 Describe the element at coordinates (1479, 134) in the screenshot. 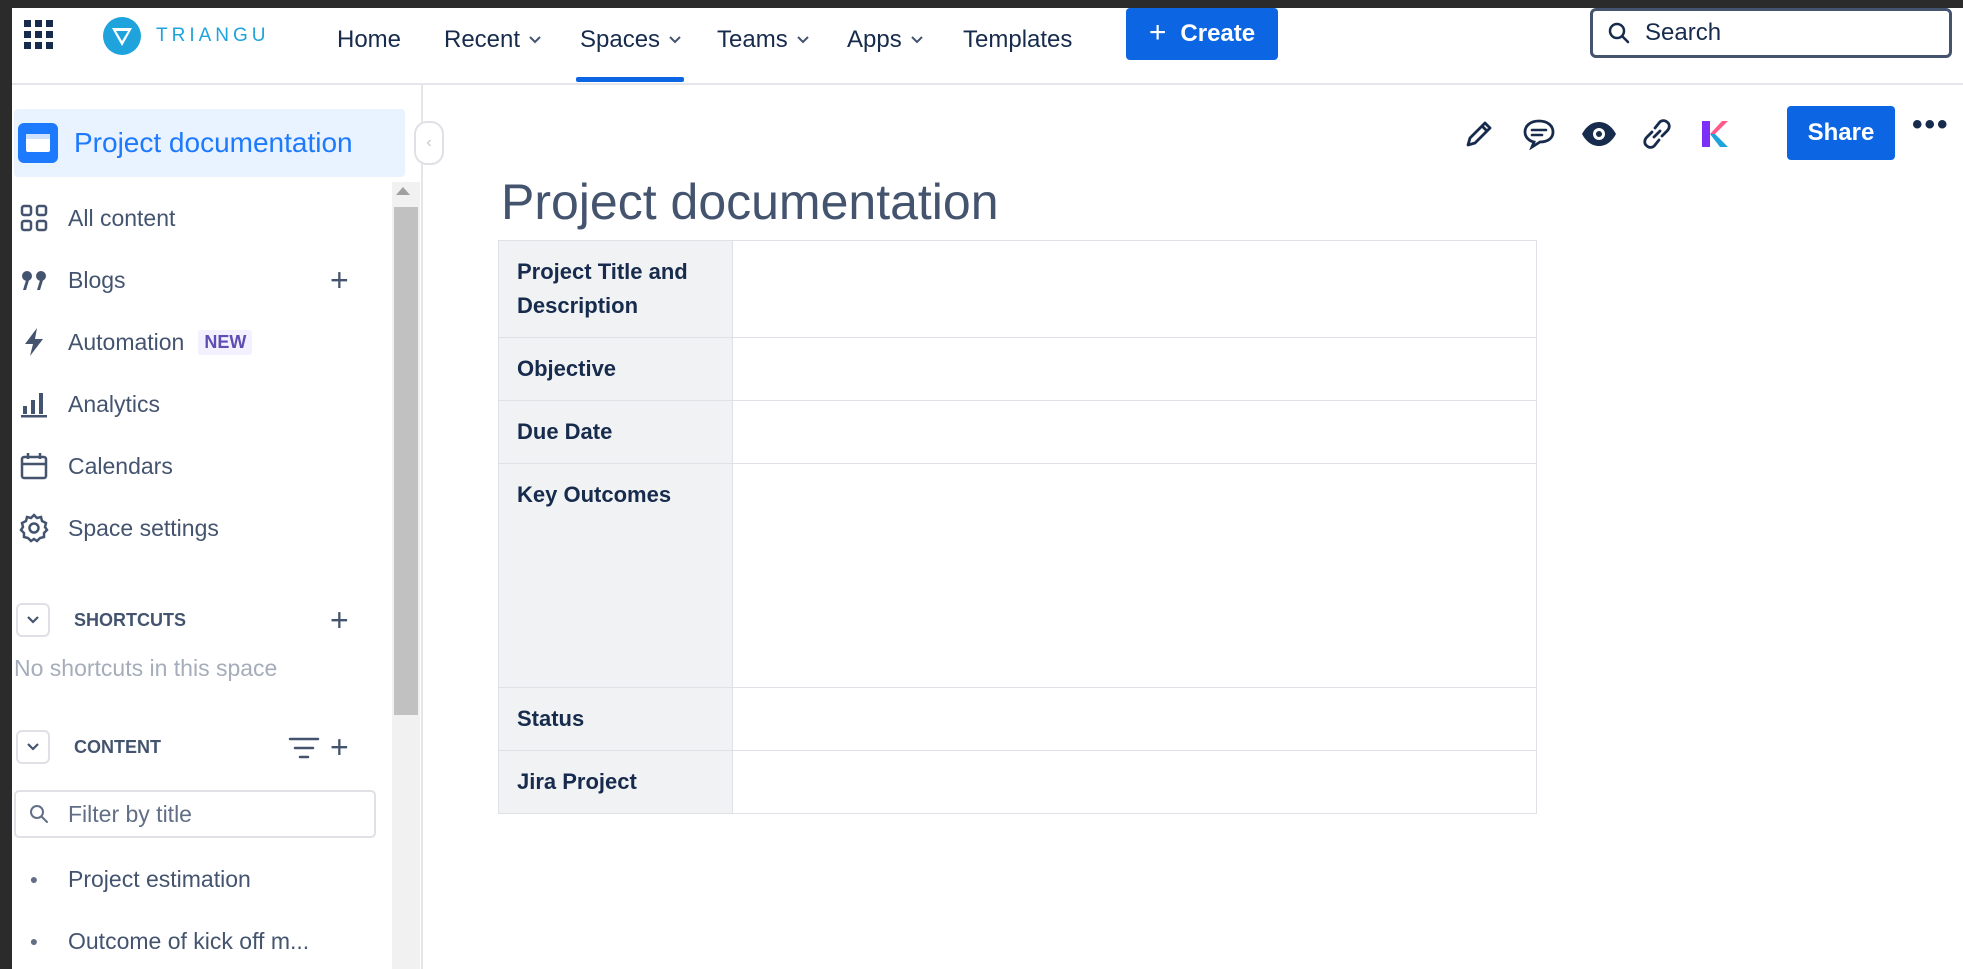

I see `pencil-icon` at that location.